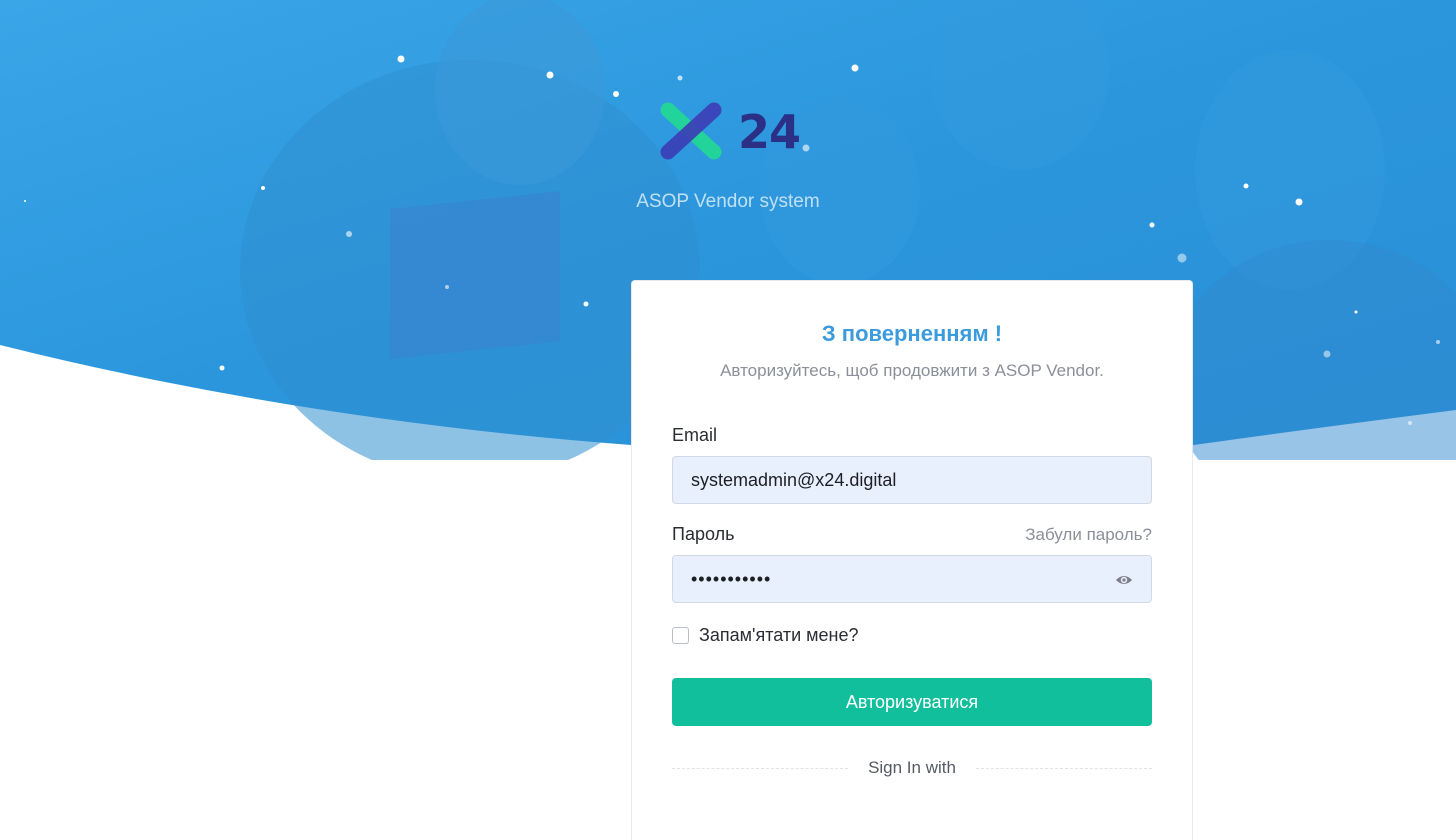 Image resolution: width=1456 pixels, height=840 pixels. What do you see at coordinates (912, 534) in the screenshot?
I see `password-label-row: Пароль Забули пароль?` at bounding box center [912, 534].